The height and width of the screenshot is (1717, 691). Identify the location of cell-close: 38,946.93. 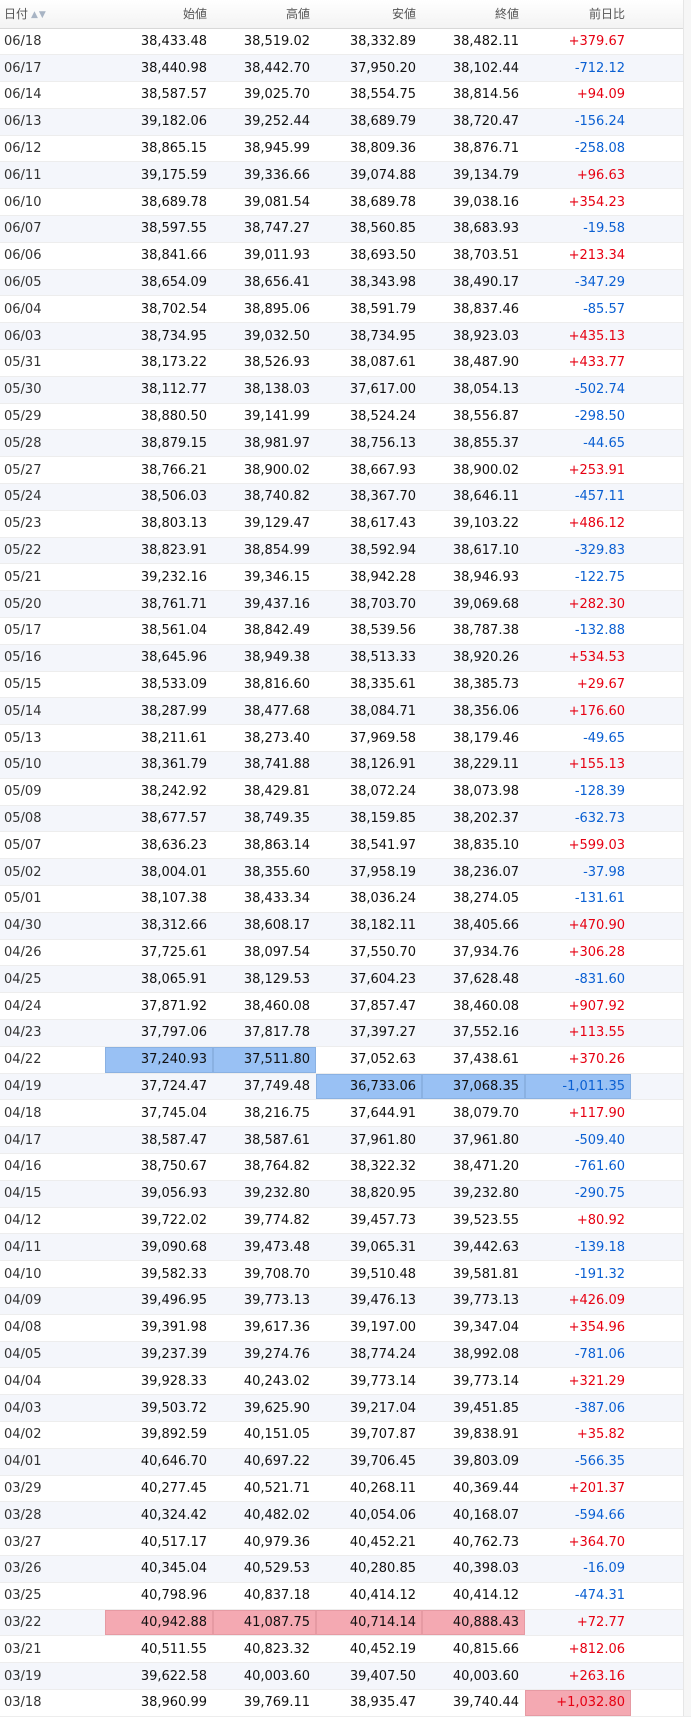
(473, 577).